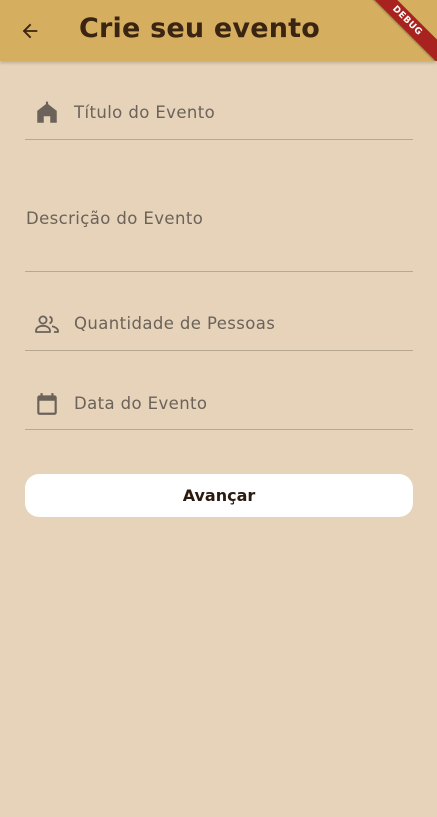  Describe the element at coordinates (397, 30) in the screenshot. I see `debug-banner: DEBUG` at that location.